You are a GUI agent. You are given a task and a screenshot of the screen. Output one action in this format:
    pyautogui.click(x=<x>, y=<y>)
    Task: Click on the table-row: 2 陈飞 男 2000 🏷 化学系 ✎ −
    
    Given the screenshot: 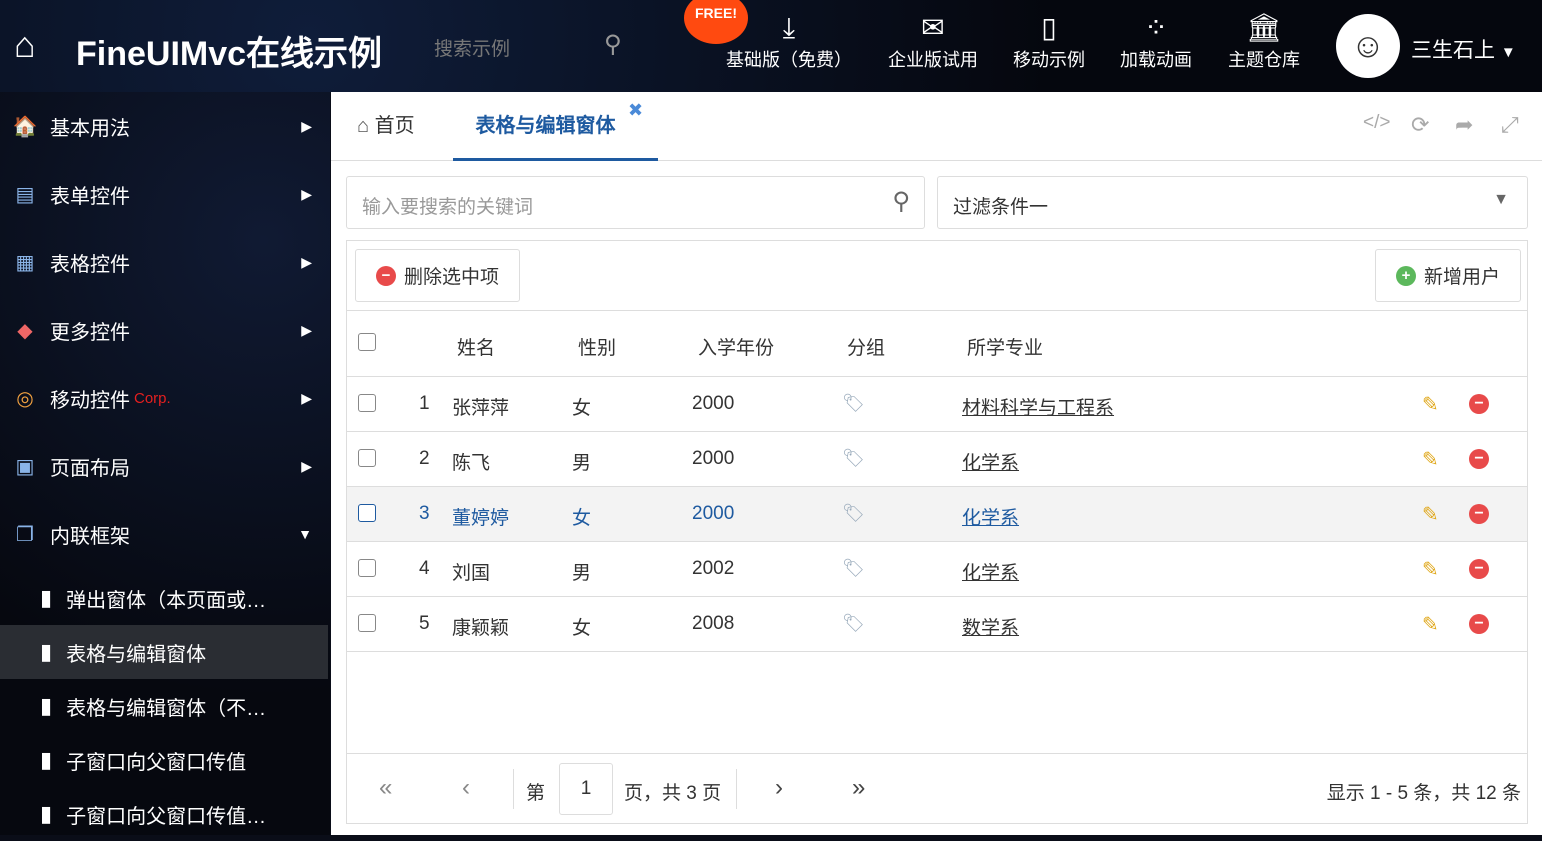 What is the action you would take?
    pyautogui.click(x=937, y=459)
    